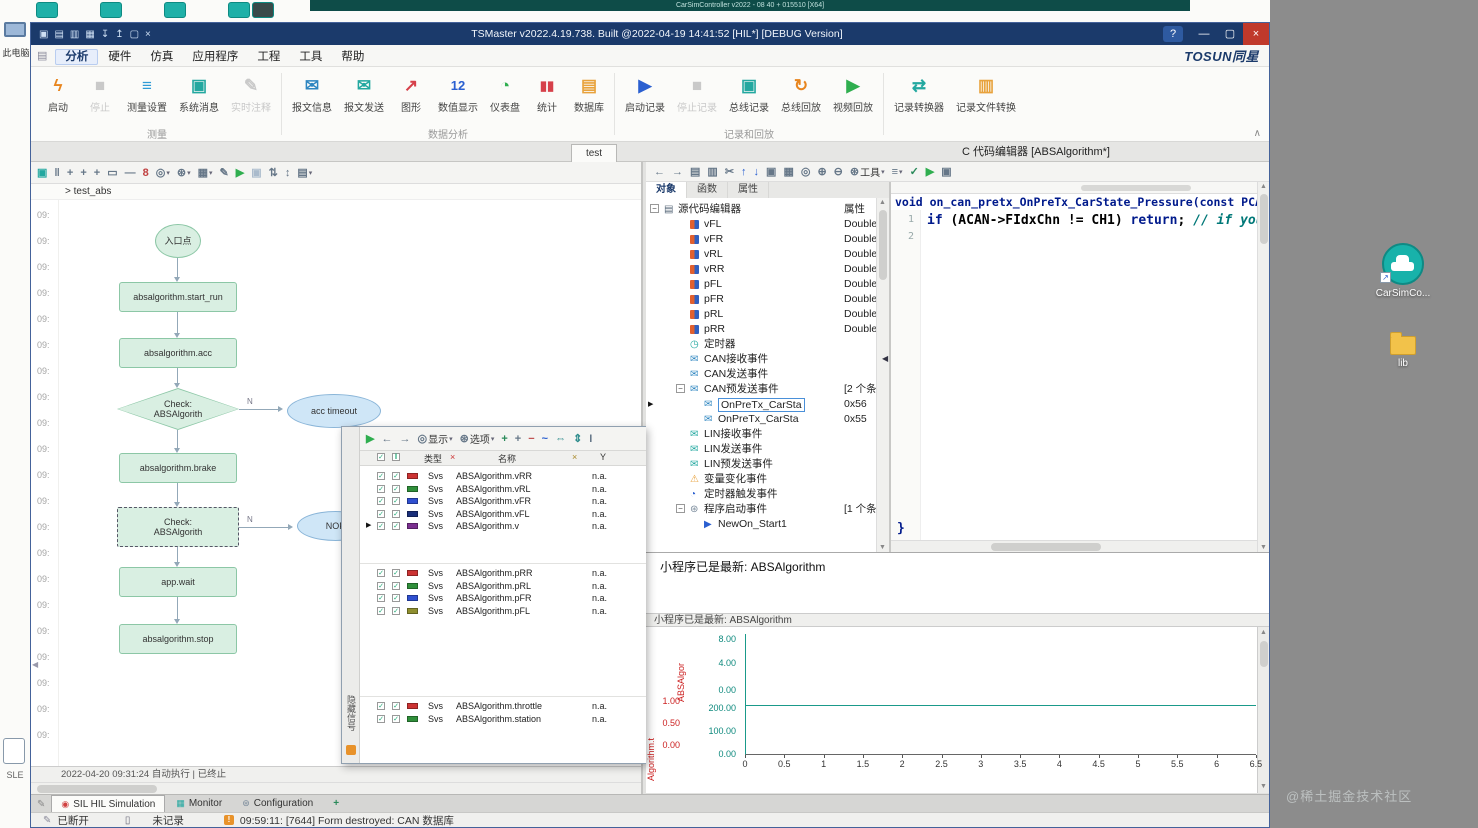 This screenshot has width=1478, height=828. I want to click on lib-folder-icon, so click(1403, 343).